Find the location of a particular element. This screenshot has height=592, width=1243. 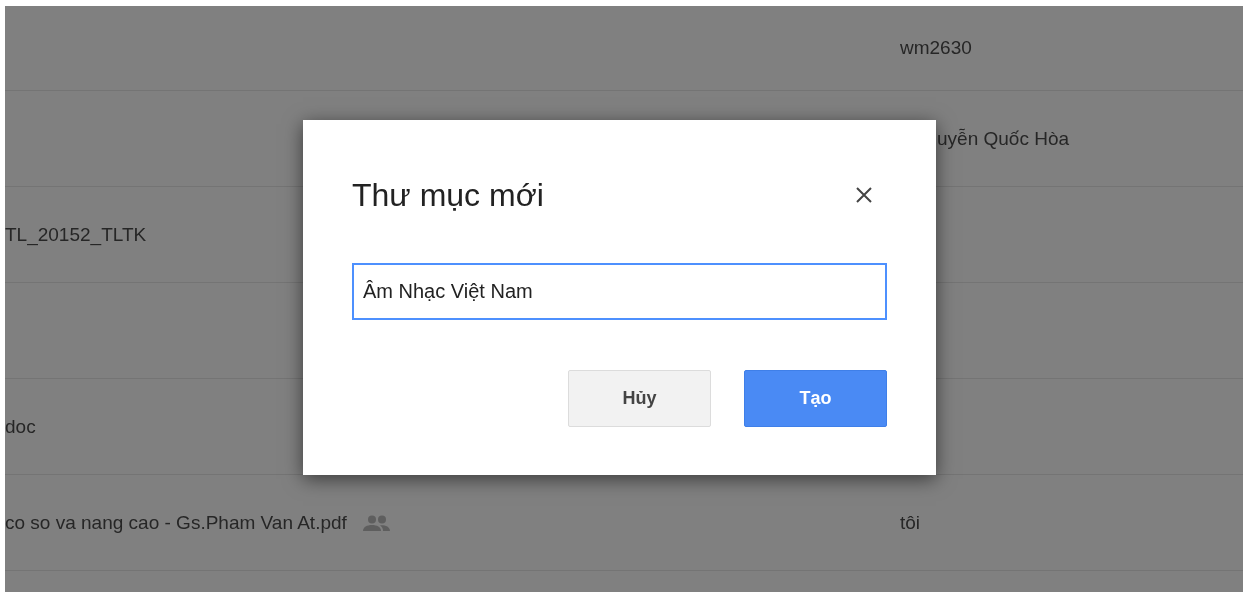

file-name: TL_20152_TLTK is located at coordinates (76, 234).